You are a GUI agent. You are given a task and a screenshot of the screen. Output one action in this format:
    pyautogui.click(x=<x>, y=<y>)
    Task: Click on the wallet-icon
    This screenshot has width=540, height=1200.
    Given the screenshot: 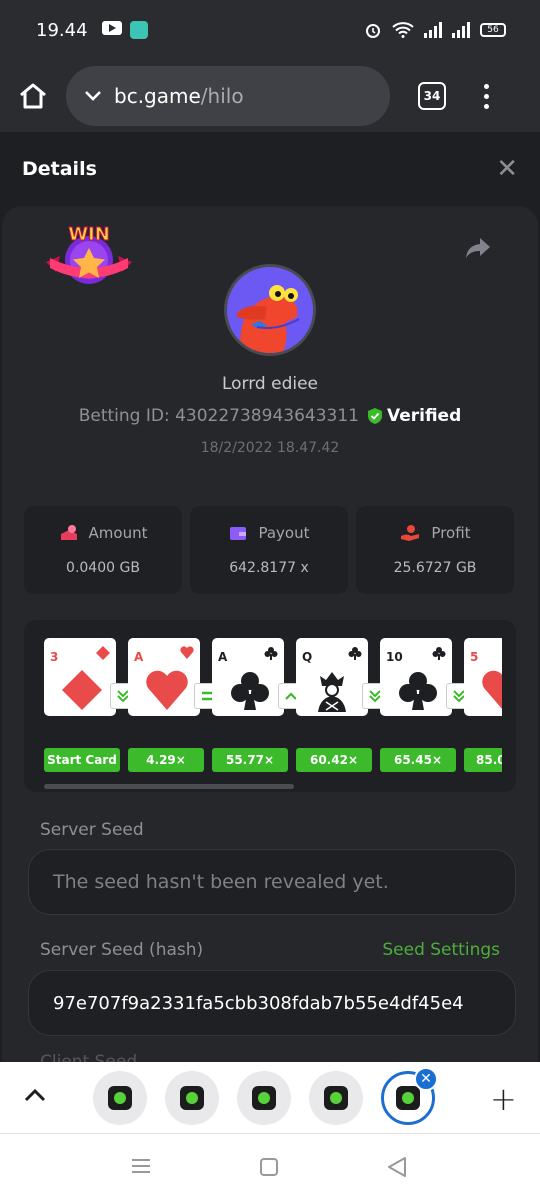 What is the action you would take?
    pyautogui.click(x=238, y=533)
    